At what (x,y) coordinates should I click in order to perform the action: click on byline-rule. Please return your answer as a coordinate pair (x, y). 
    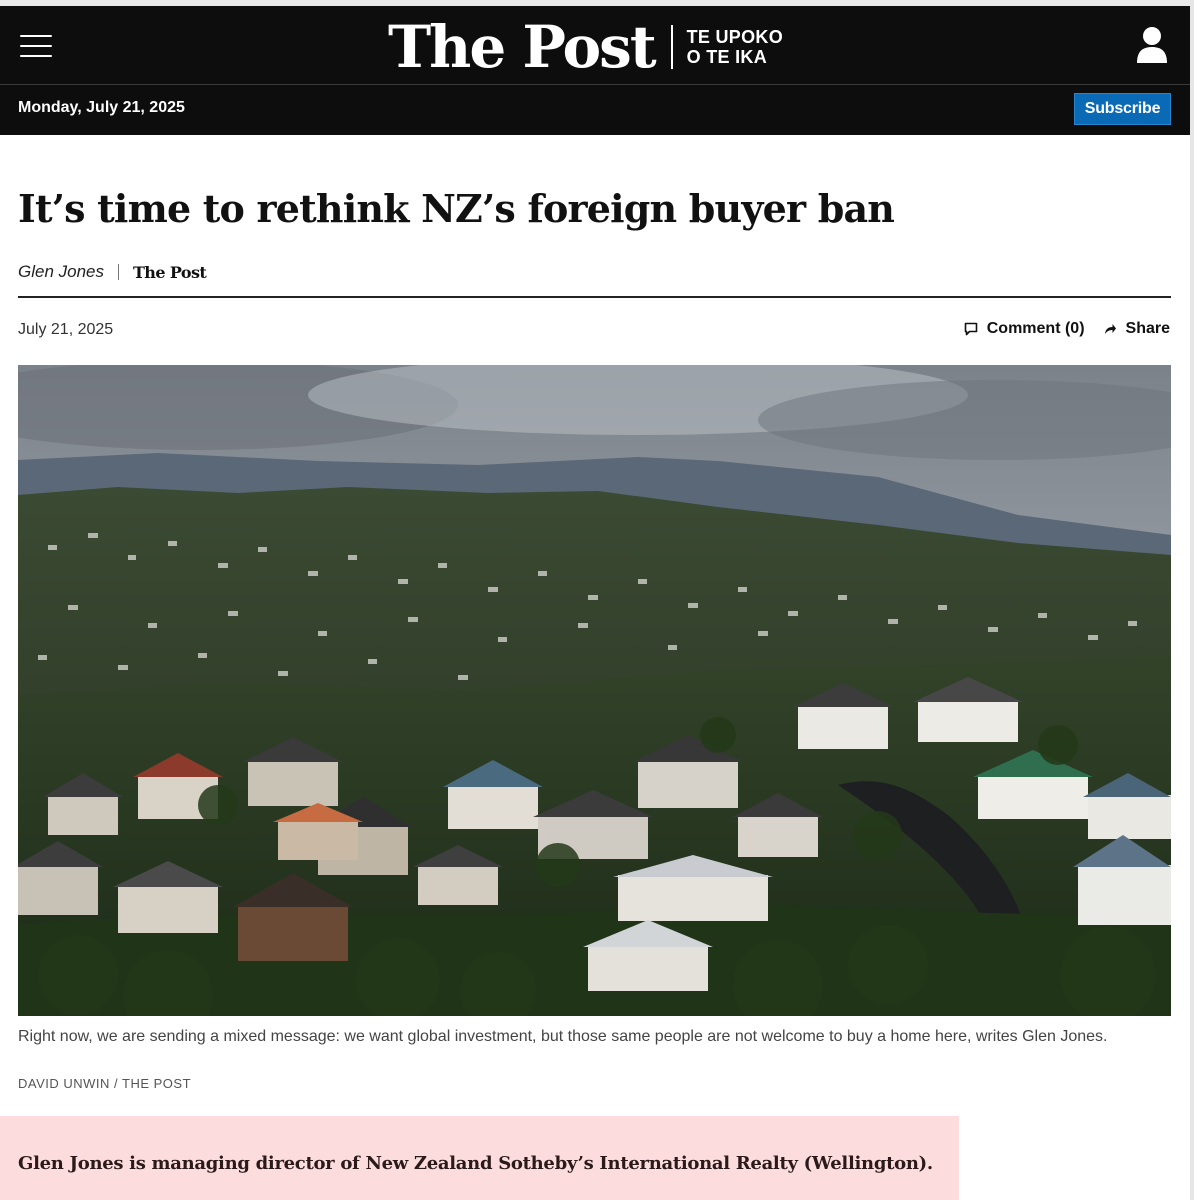
    Looking at the image, I should click on (594, 297).